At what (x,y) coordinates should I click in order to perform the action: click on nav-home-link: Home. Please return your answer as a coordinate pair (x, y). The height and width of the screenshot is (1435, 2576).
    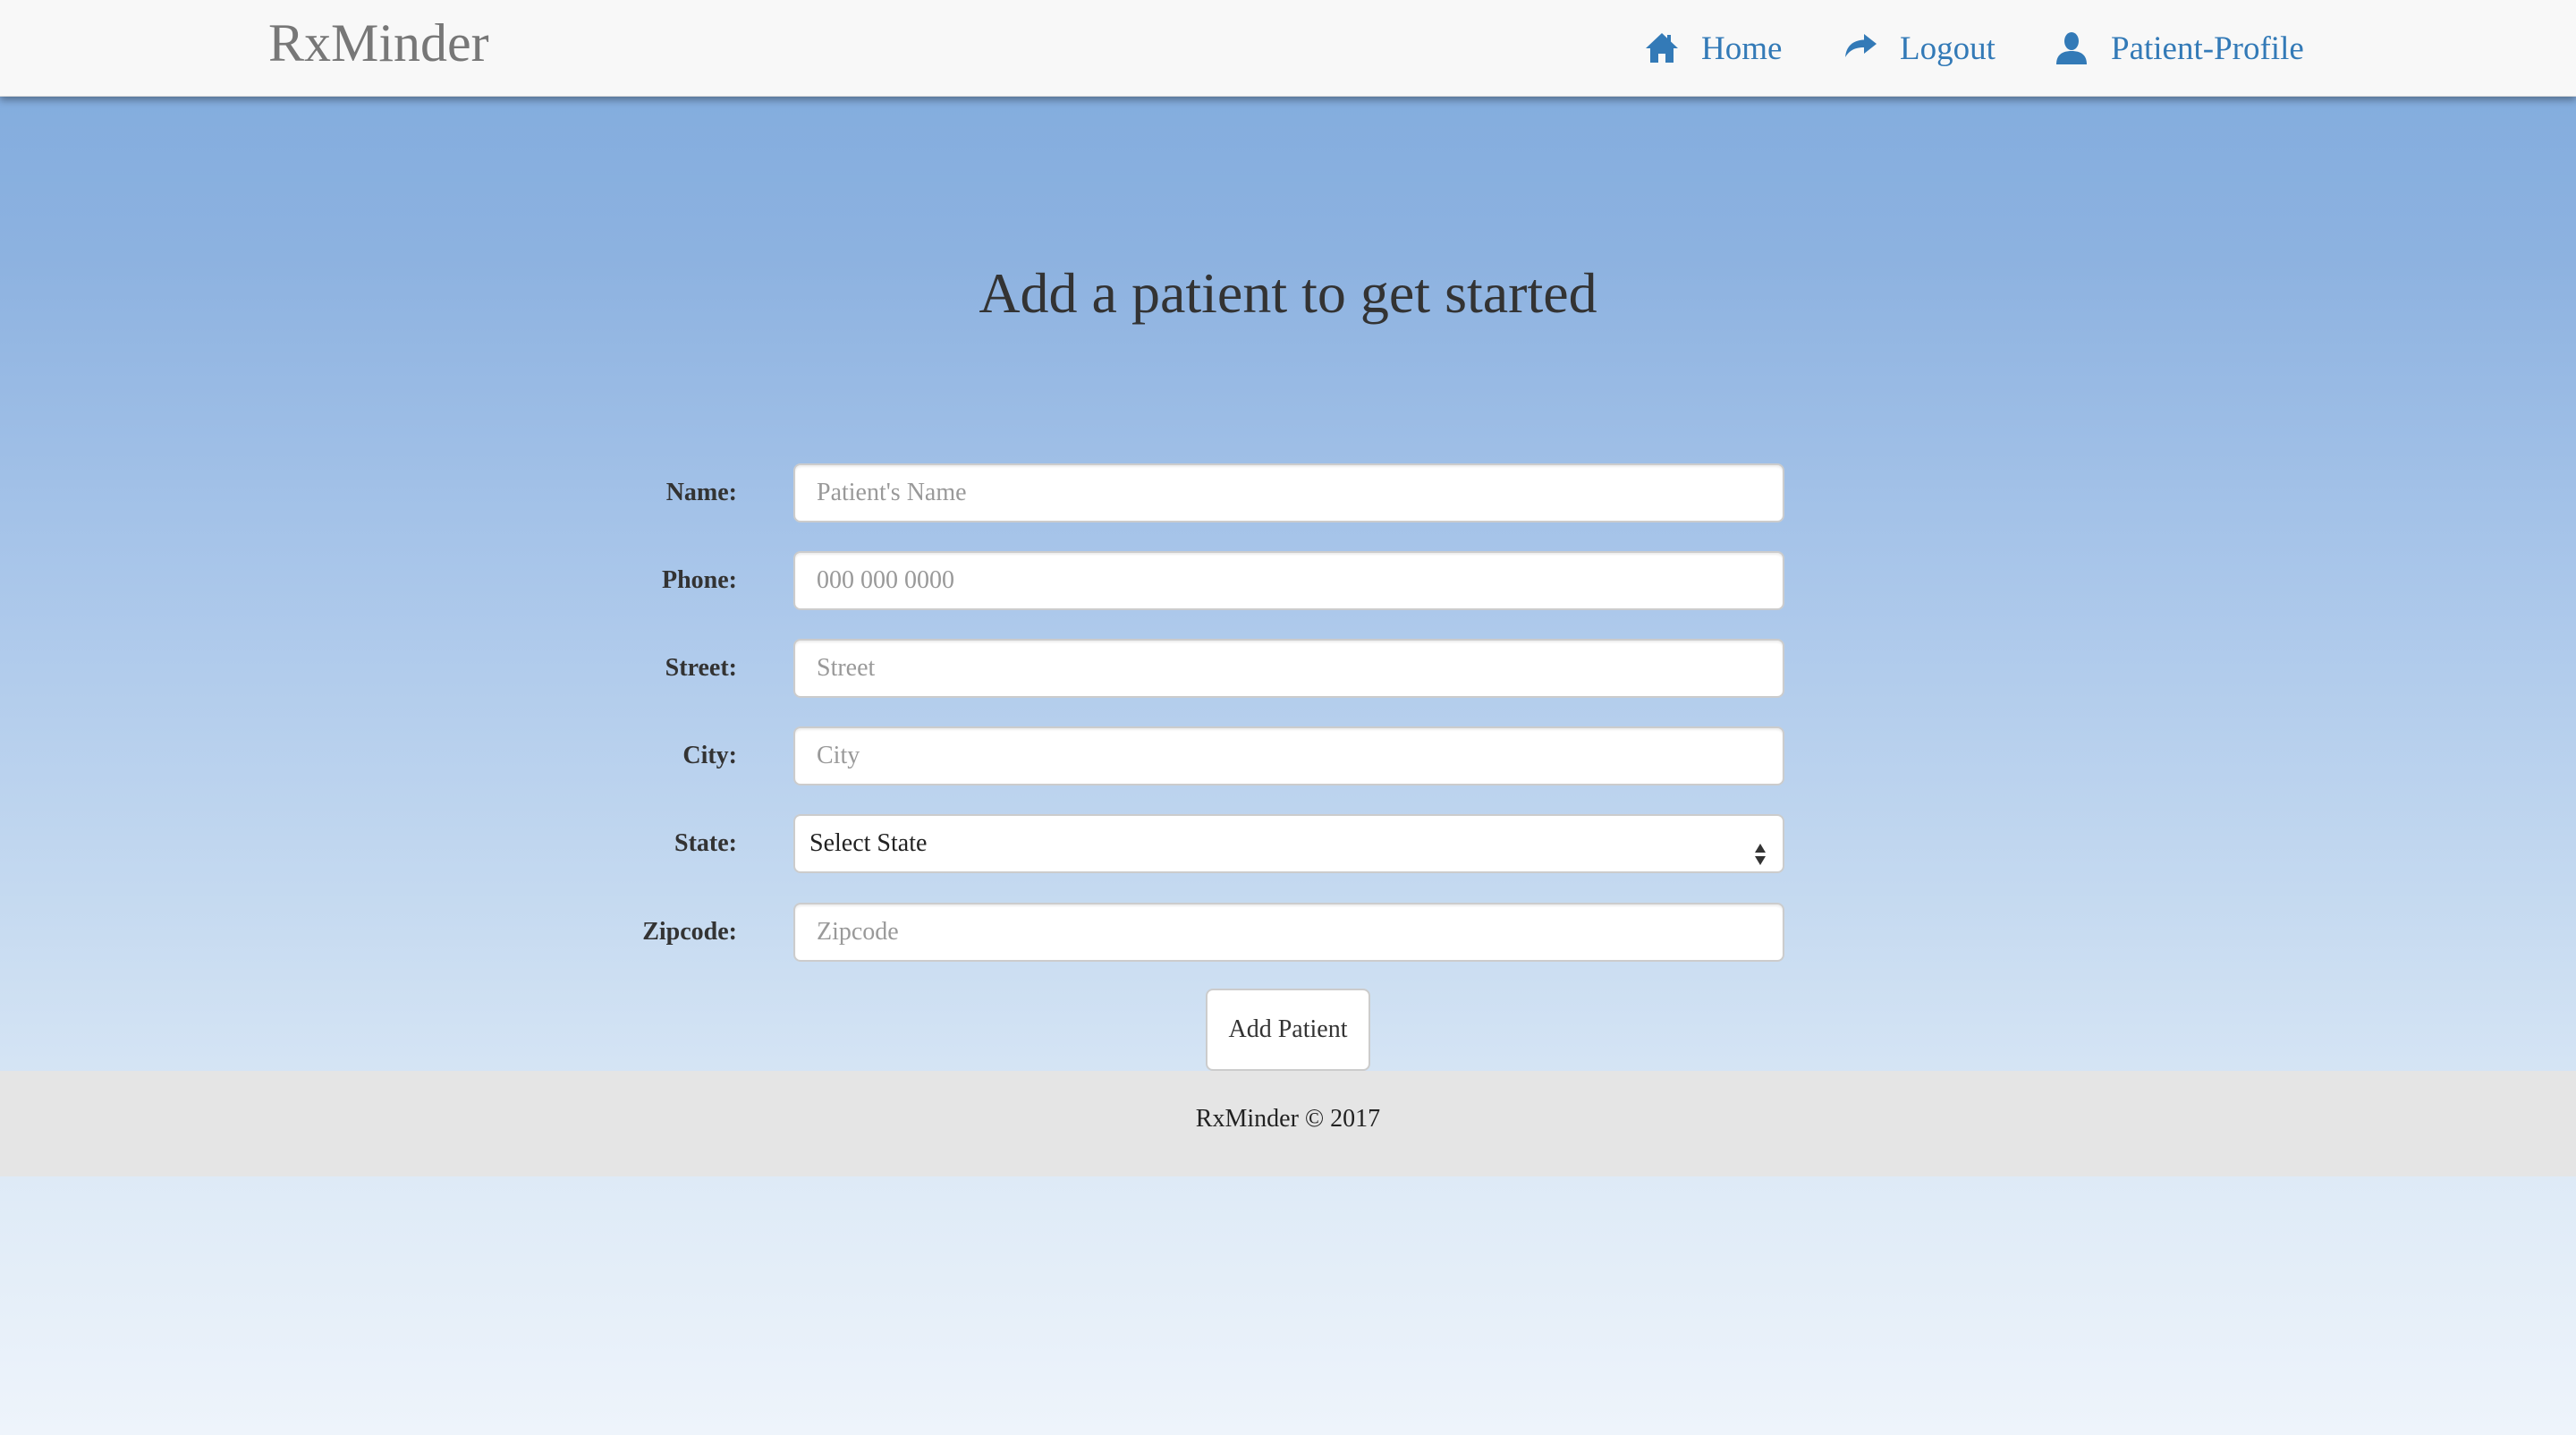
    Looking at the image, I should click on (1713, 48).